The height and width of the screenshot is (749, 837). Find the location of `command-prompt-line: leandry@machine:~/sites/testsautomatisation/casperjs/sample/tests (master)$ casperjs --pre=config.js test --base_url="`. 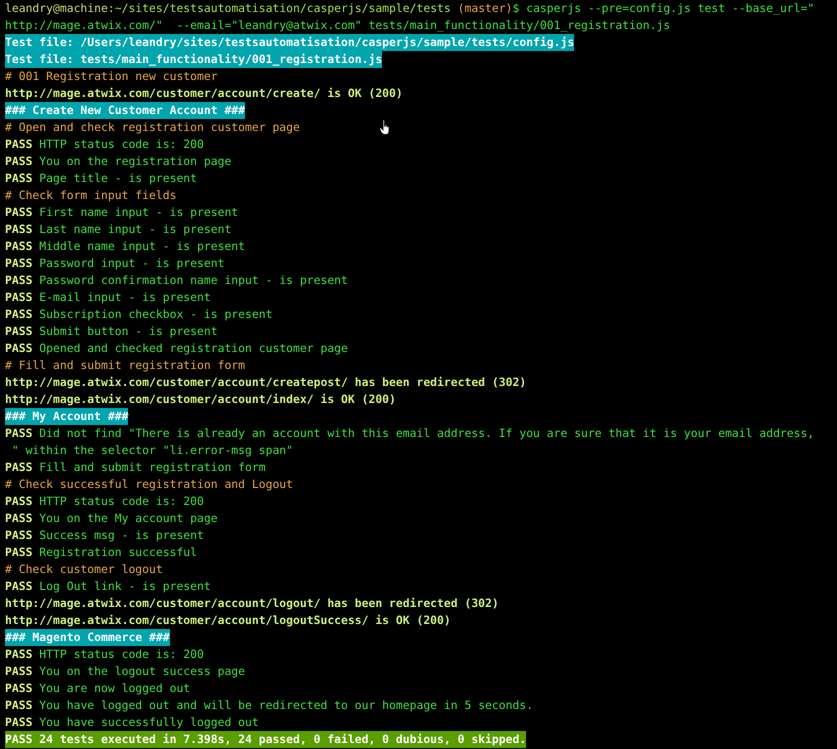

command-prompt-line: leandry@machine:~/sites/testsautomatisation/casperjs/sample/tests (master)$ casperjs --pre=config.js test --base_url=" is located at coordinates (409, 8).